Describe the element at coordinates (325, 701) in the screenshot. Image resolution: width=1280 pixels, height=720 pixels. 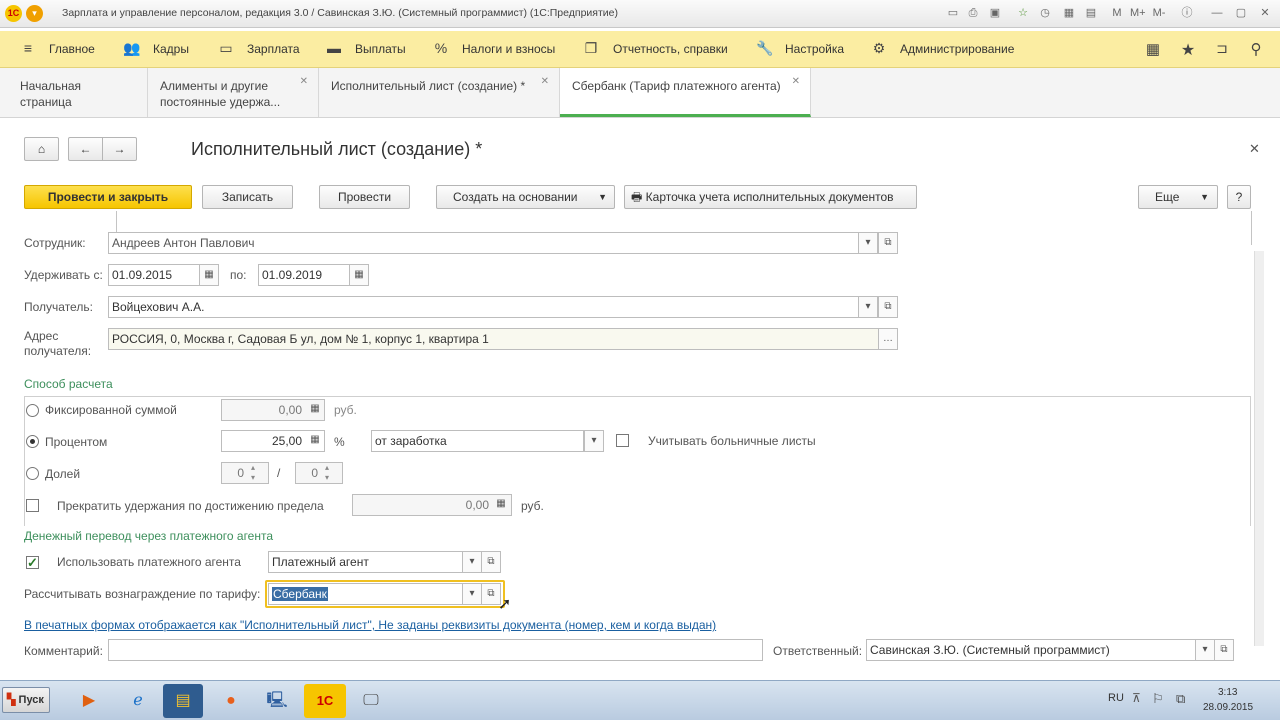
I see `1c-enterprise-icon: 1С` at that location.